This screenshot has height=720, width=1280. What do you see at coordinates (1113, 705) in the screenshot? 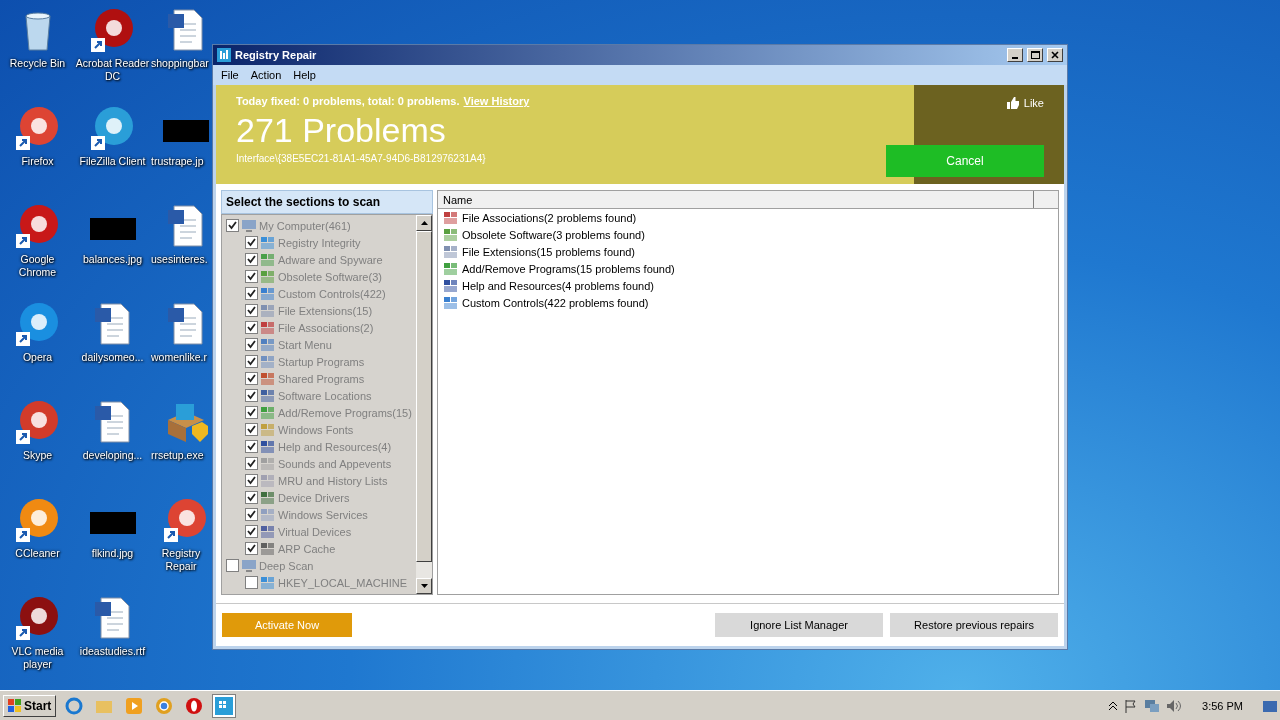
I see `chevron-icon` at bounding box center [1113, 705].